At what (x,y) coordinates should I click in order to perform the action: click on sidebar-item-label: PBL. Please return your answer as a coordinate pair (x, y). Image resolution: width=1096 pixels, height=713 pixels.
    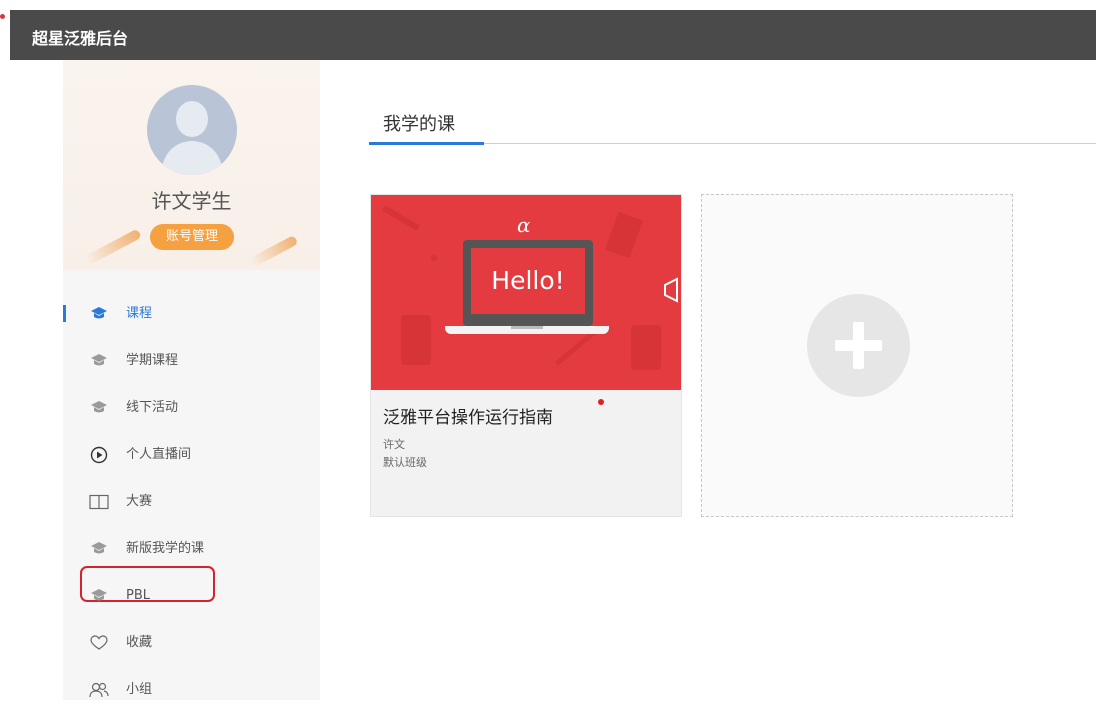
    Looking at the image, I should click on (138, 595).